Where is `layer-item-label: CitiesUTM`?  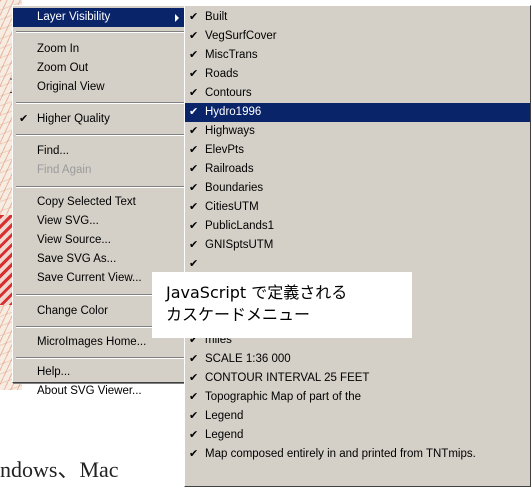 layer-item-label: CitiesUTM is located at coordinates (232, 207).